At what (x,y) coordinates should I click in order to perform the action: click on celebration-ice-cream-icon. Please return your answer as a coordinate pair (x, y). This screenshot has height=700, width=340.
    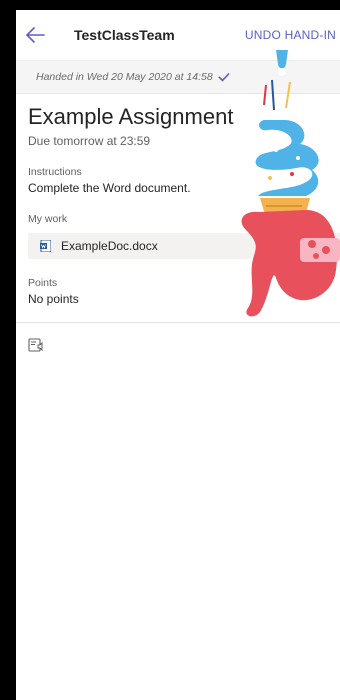
    Looking at the image, I should click on (290, 183).